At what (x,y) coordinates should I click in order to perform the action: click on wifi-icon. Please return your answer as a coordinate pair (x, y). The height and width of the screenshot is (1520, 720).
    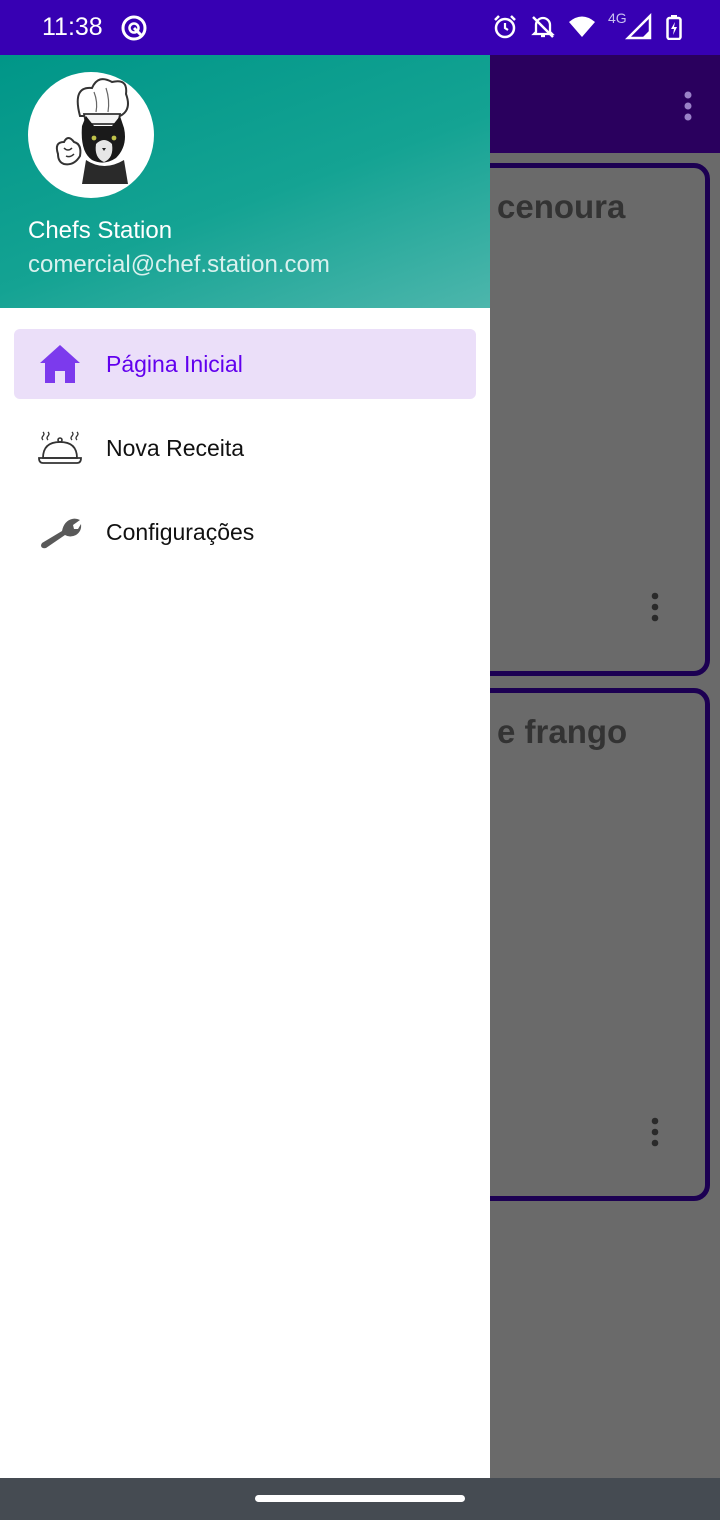
    Looking at the image, I should click on (582, 27).